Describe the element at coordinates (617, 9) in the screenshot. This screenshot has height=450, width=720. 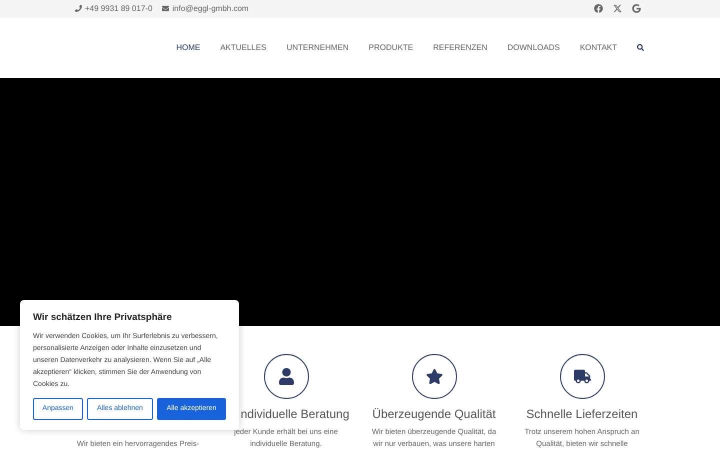
I see `x-icon` at that location.